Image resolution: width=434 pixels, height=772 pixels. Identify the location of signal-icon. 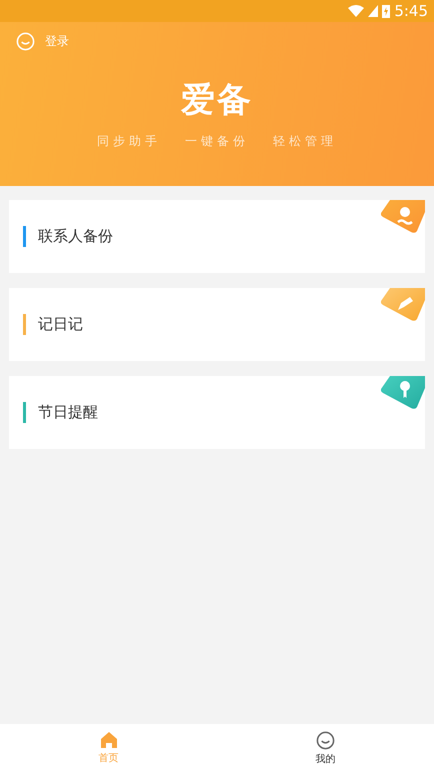
(373, 11).